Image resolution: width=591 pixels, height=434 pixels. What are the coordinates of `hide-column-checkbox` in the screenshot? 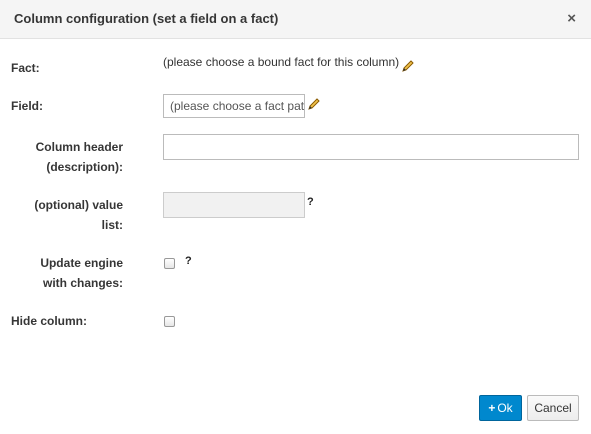 It's located at (169, 321).